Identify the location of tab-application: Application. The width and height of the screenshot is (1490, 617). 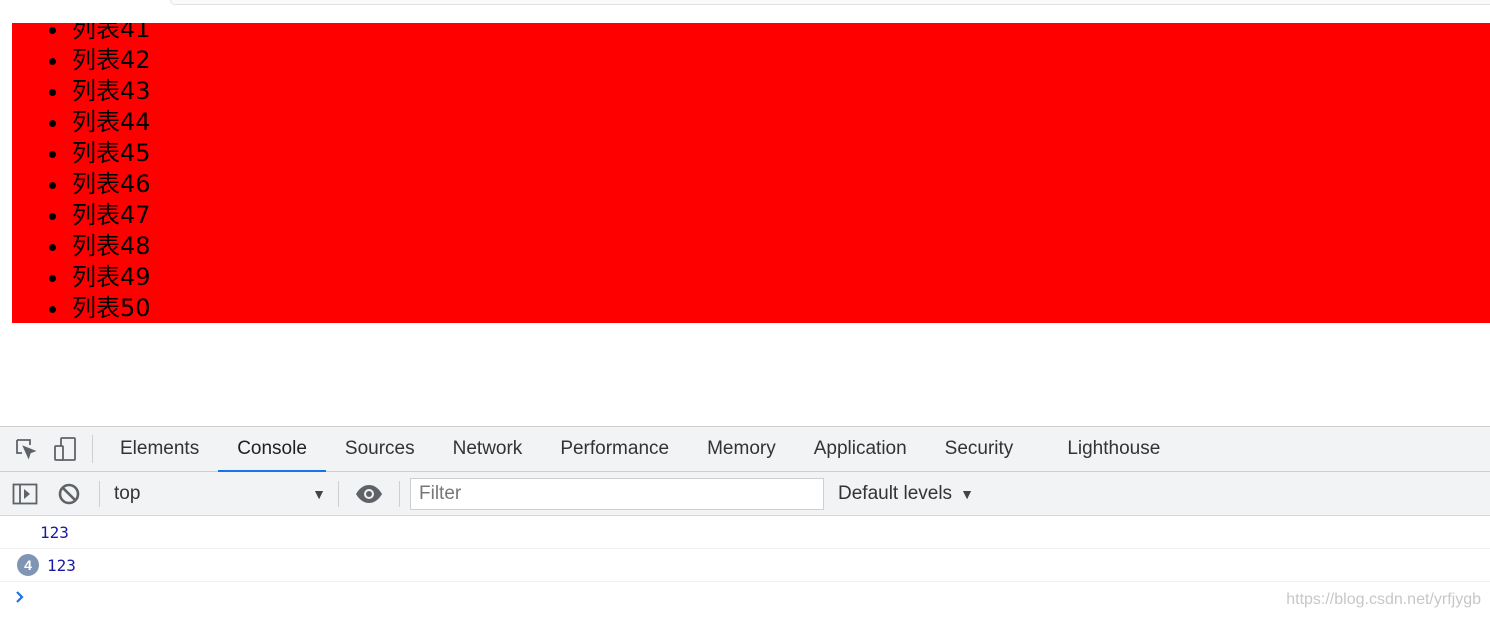
(860, 449).